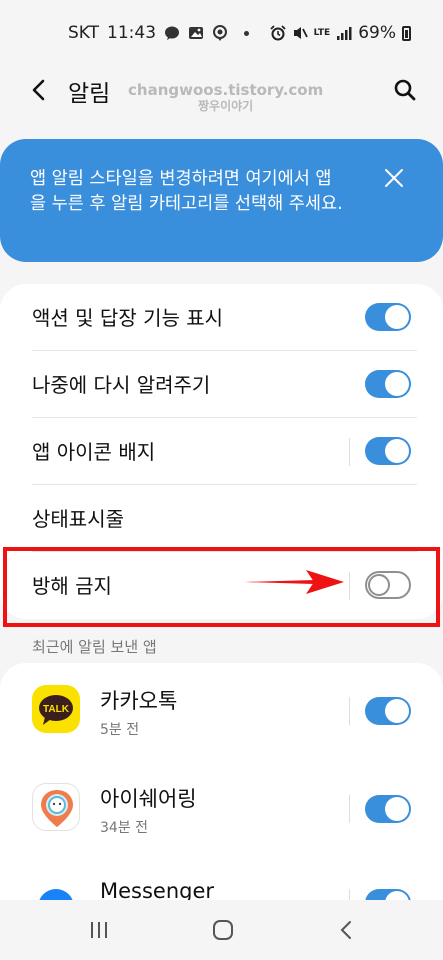  What do you see at coordinates (226, 90) in the screenshot?
I see `watermark-url: changwoos.tistory.com` at bounding box center [226, 90].